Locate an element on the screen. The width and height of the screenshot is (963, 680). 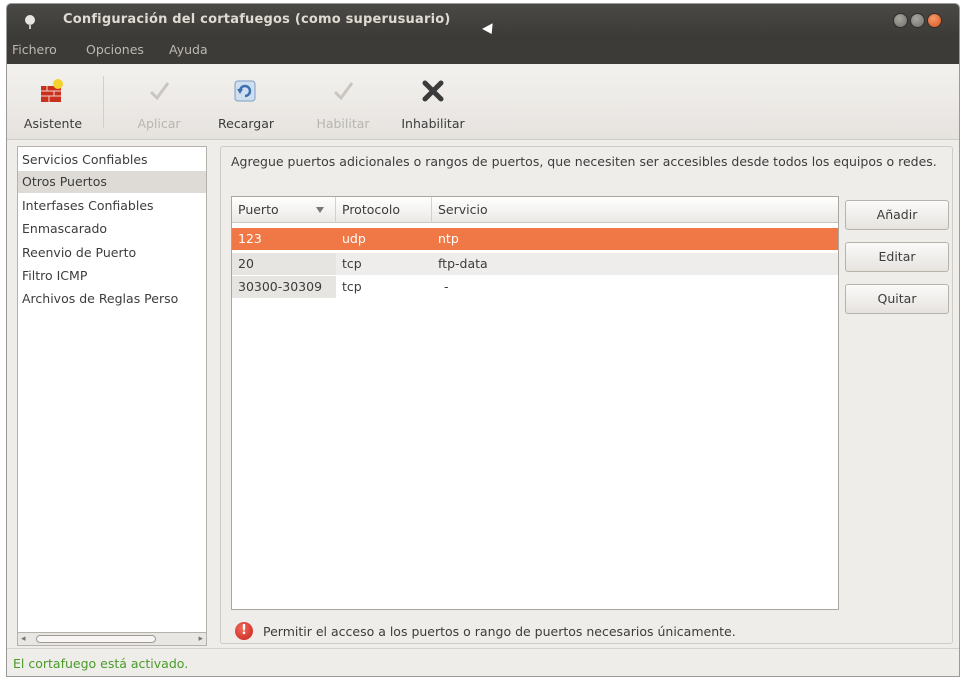
reload-button: Recargar is located at coordinates (246, 102).